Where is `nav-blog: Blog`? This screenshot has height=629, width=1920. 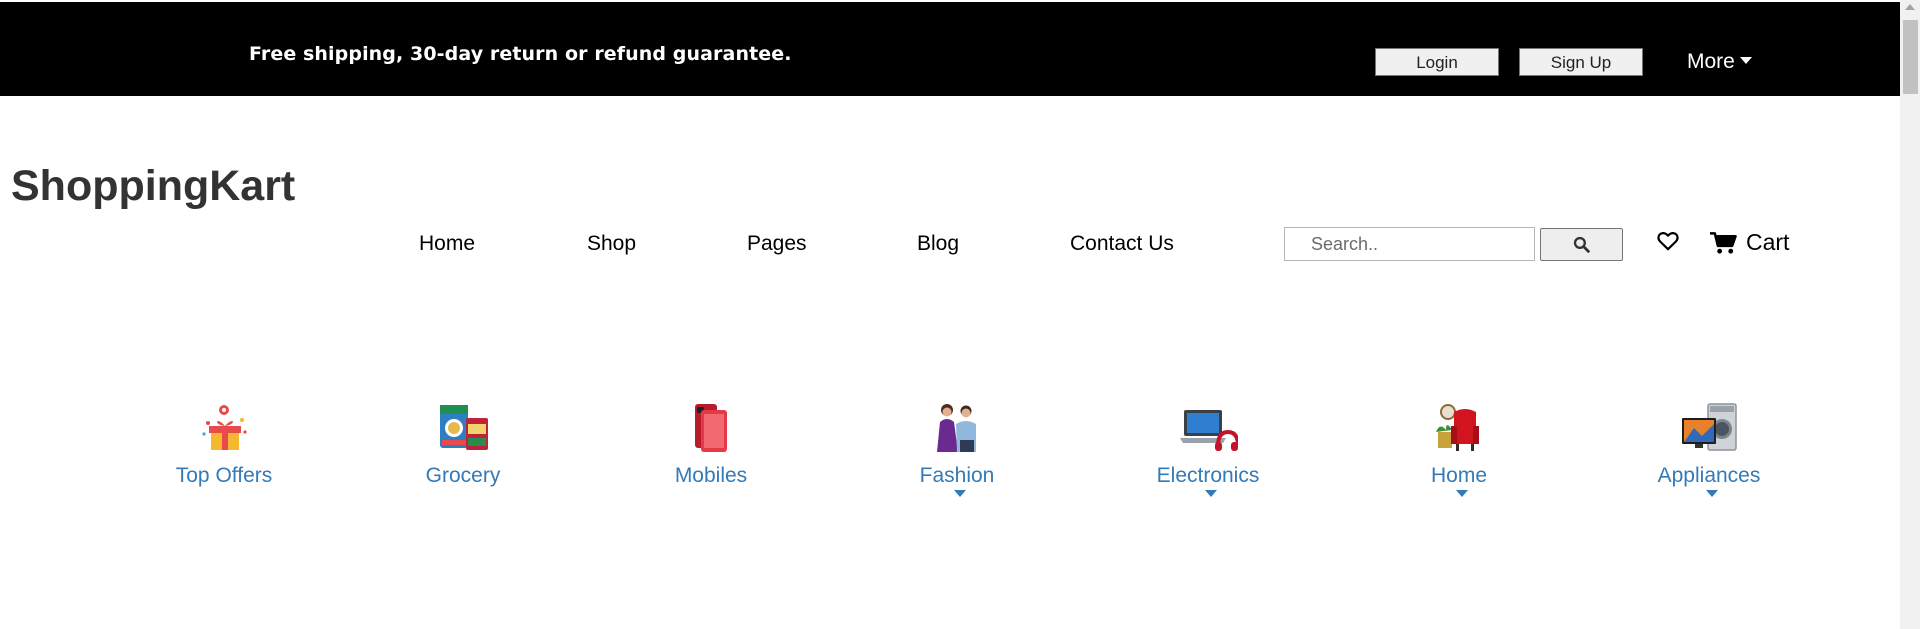 nav-blog: Blog is located at coordinates (938, 244).